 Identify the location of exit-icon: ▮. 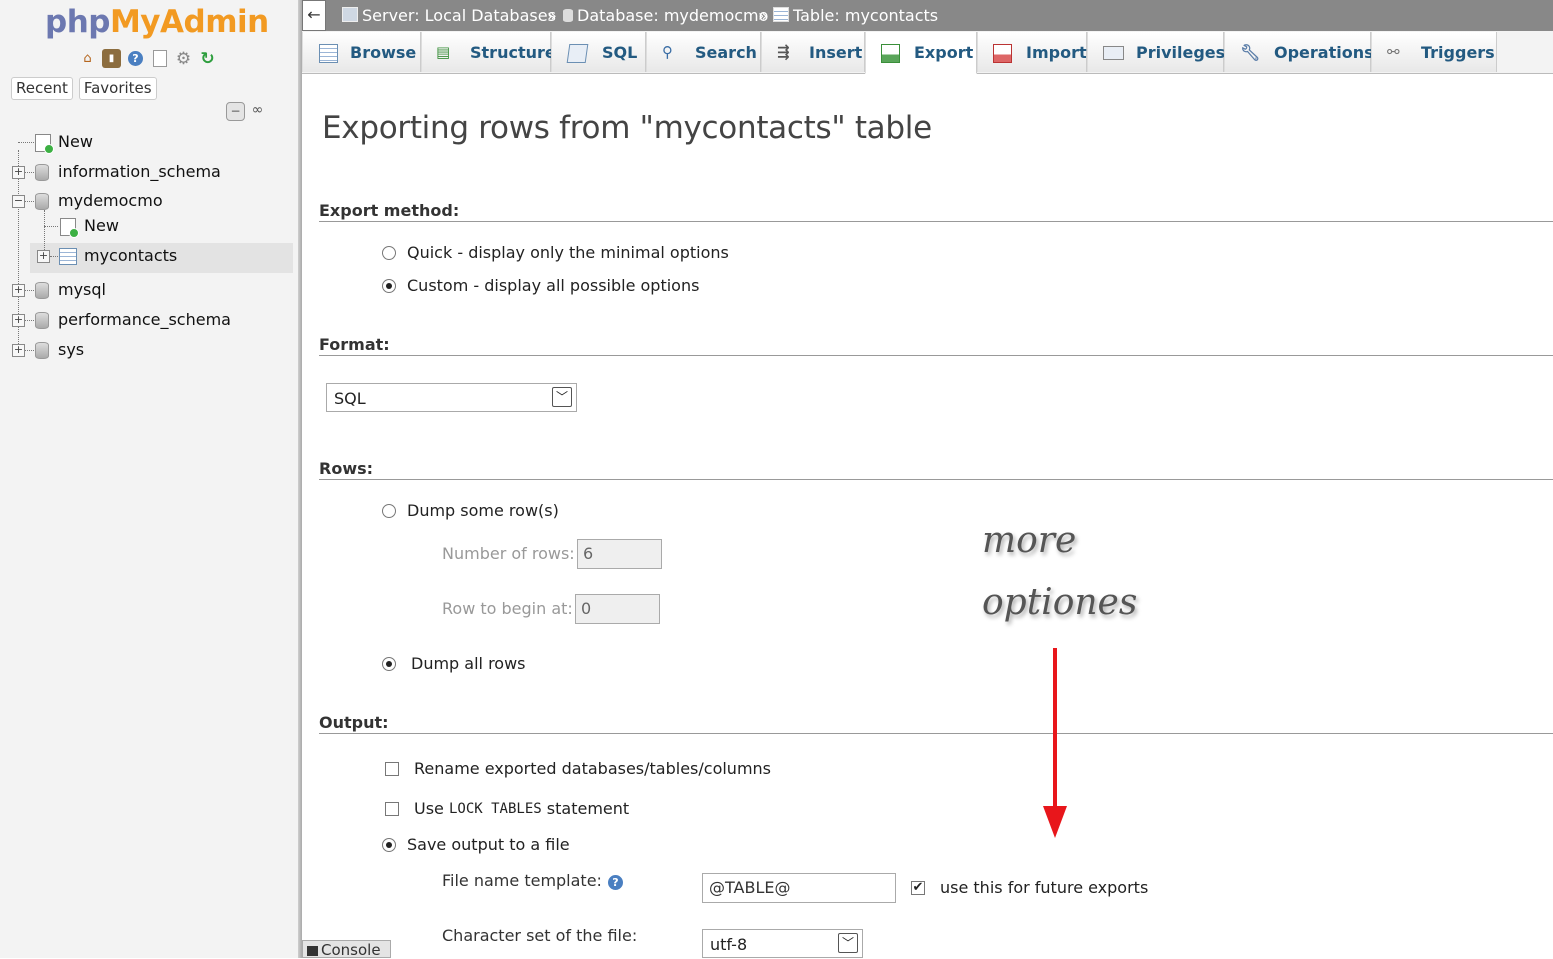
(111, 58).